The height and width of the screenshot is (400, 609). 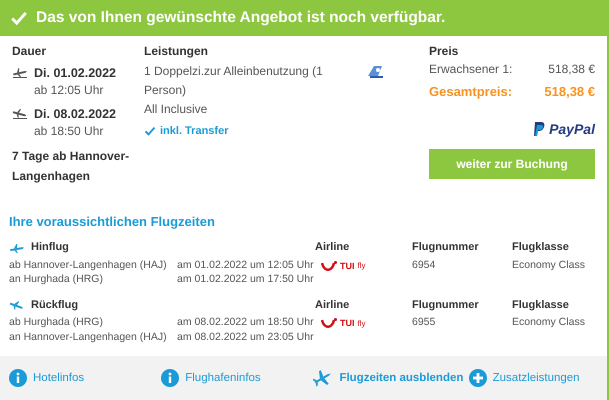 I want to click on airport-text: an Hurghada (HRG), so click(x=56, y=279).